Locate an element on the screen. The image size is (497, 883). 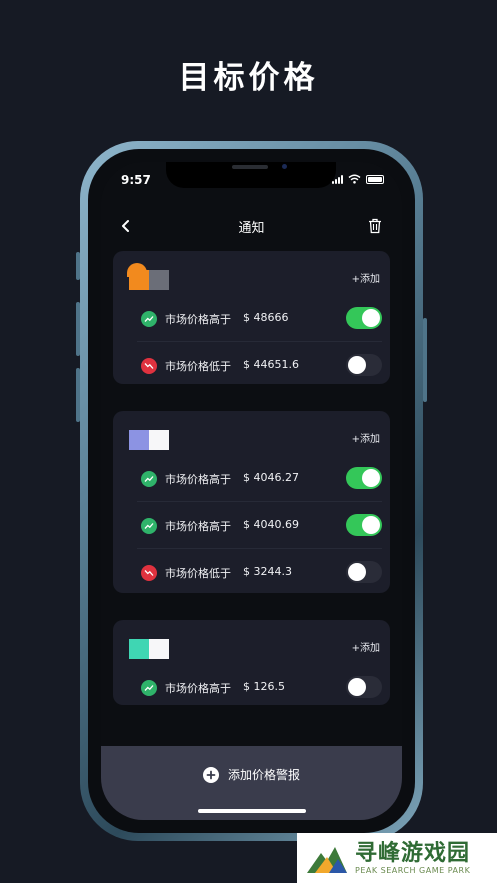
alert-price: $ 44651.6 is located at coordinates (271, 364).